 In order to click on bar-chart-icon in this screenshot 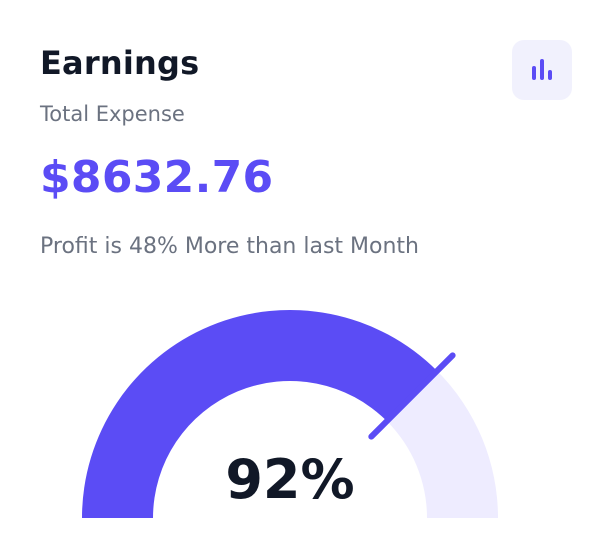, I will do `click(542, 69)`.